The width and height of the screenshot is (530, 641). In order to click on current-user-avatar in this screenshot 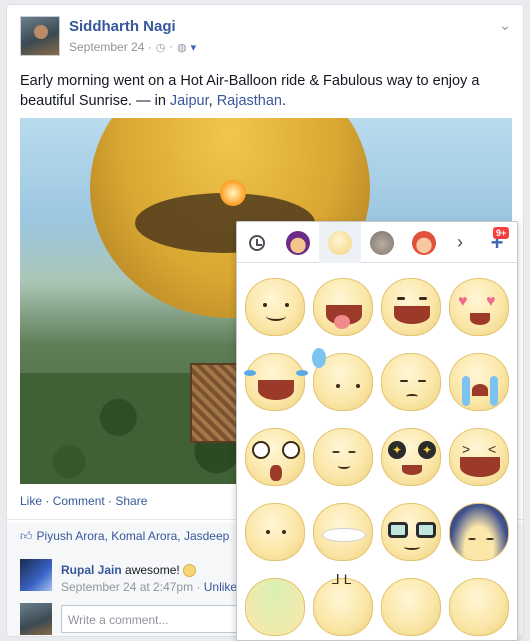, I will do `click(36, 619)`.